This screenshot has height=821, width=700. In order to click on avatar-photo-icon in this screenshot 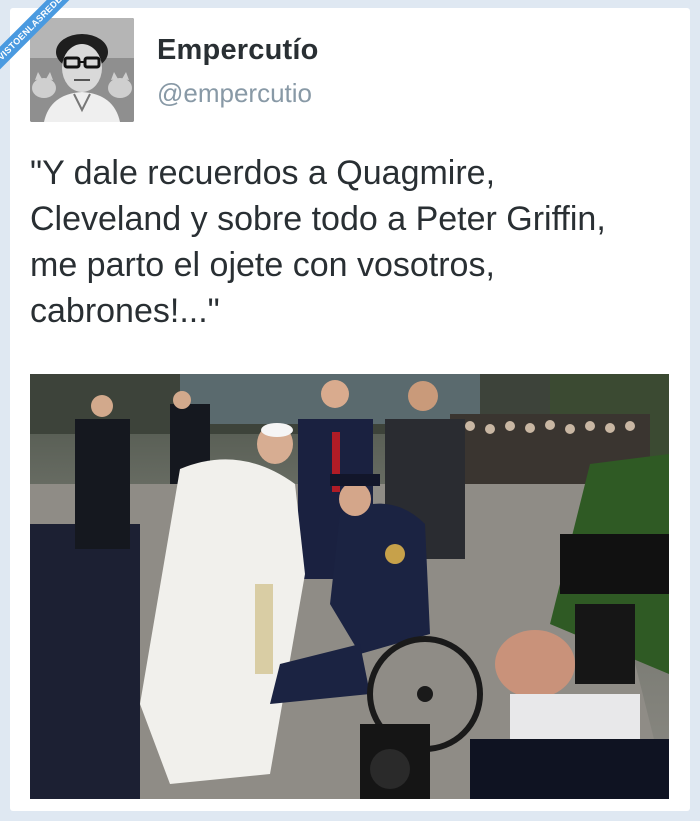, I will do `click(82, 70)`.